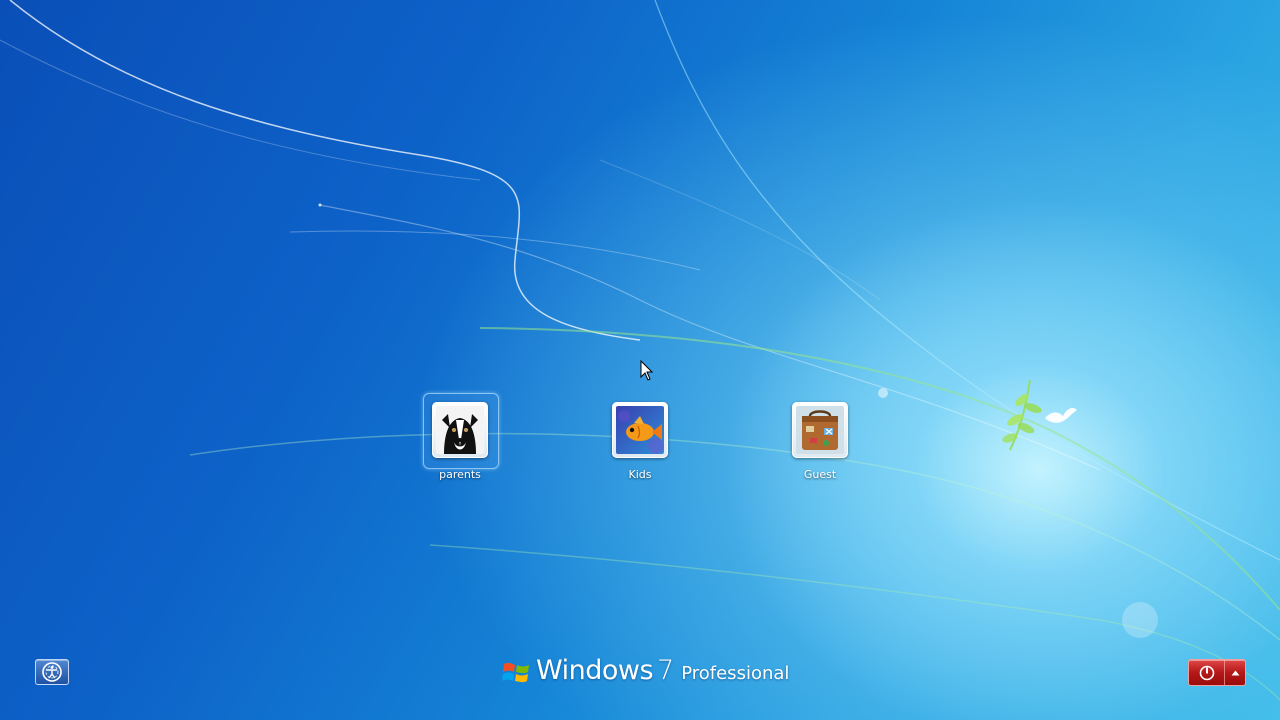 The height and width of the screenshot is (720, 1280). What do you see at coordinates (1022, 415) in the screenshot?
I see `leaf-sprig-decoration` at bounding box center [1022, 415].